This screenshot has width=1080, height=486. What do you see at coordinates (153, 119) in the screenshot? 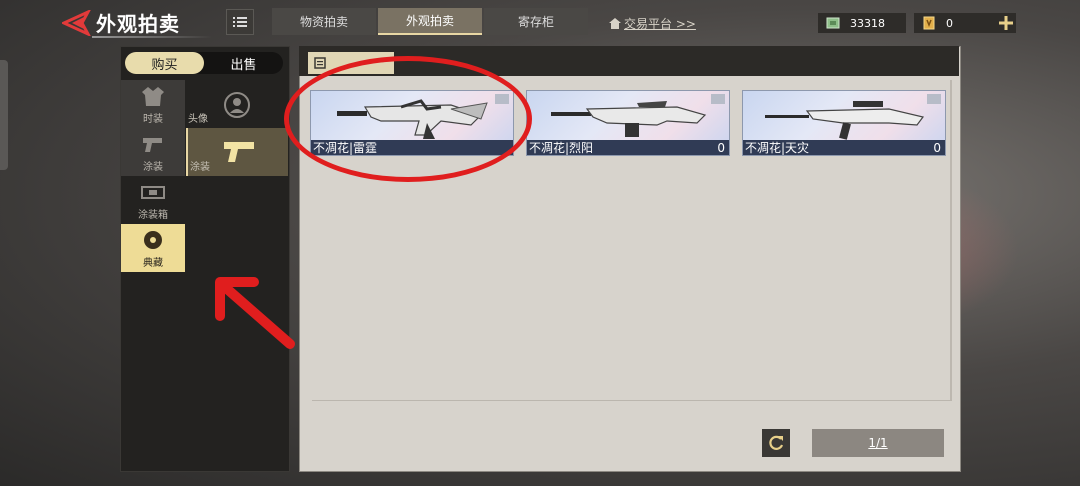
I see `category-outfit-label: 时装` at bounding box center [153, 119].